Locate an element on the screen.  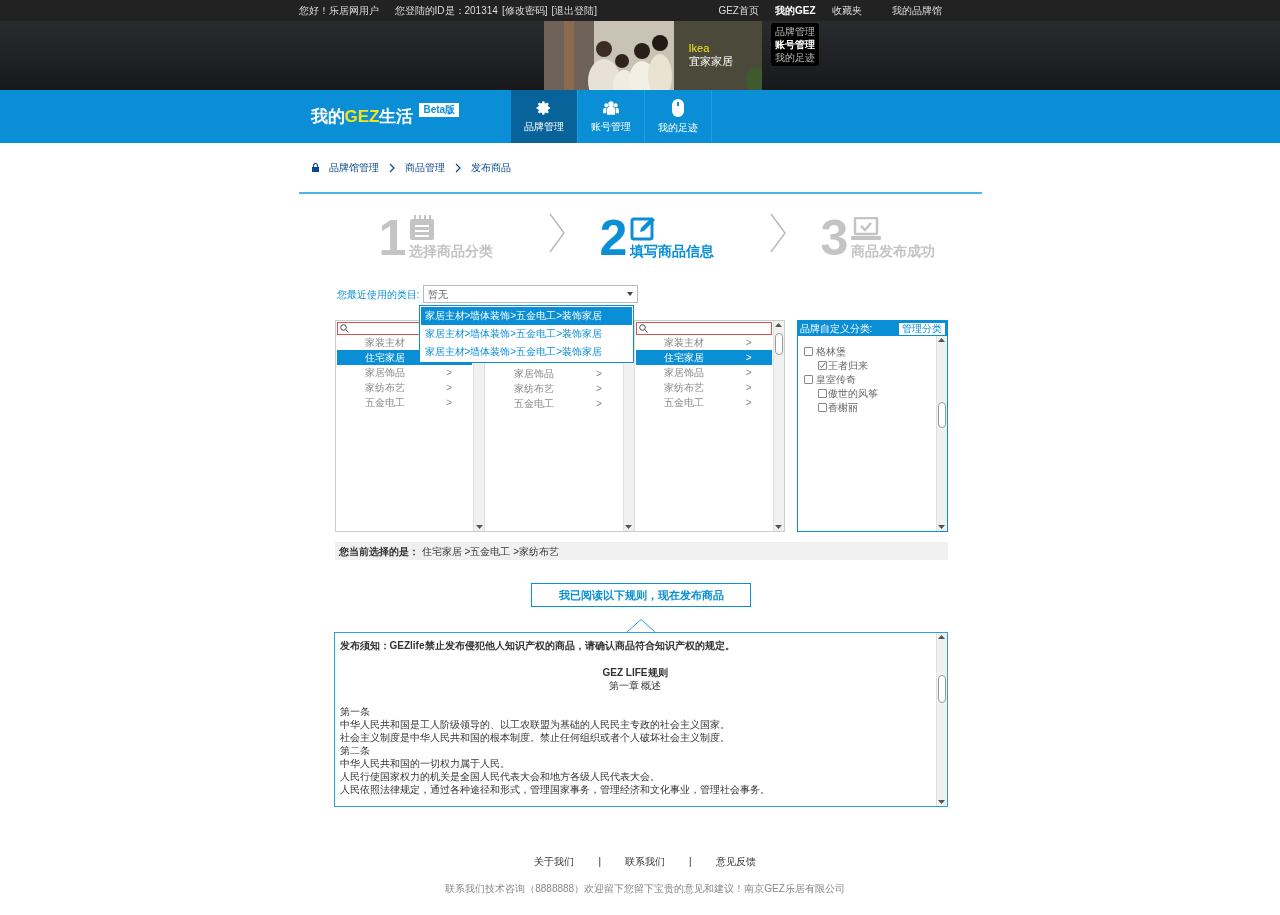
footer-link: 联系我们 is located at coordinates (645, 861).